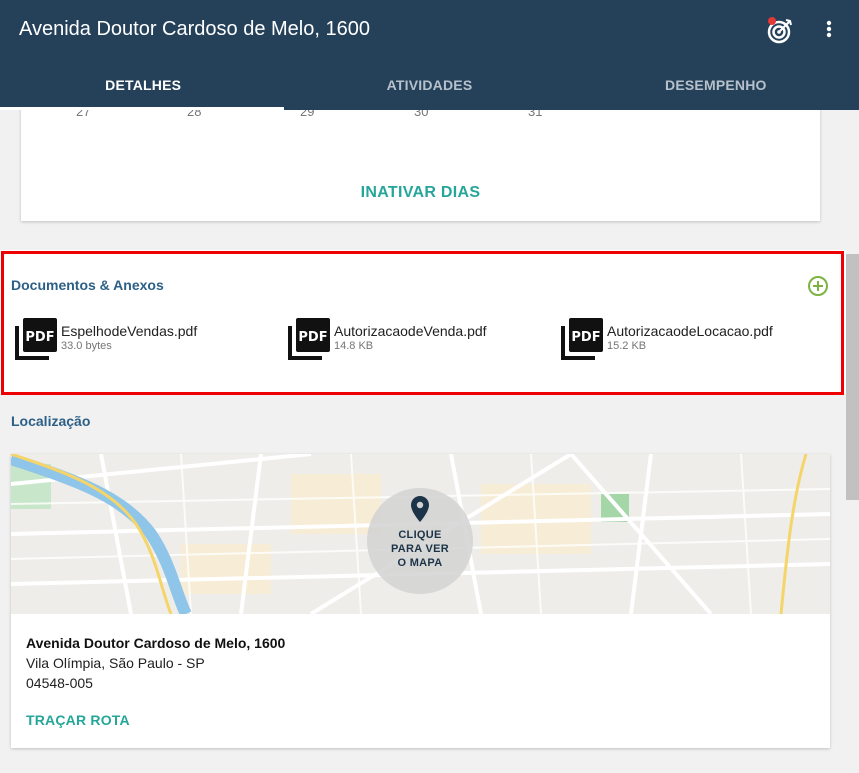 This screenshot has width=859, height=773. Describe the element at coordinates (87, 285) in the screenshot. I see `documents-title: Documentos & Anexos` at that location.